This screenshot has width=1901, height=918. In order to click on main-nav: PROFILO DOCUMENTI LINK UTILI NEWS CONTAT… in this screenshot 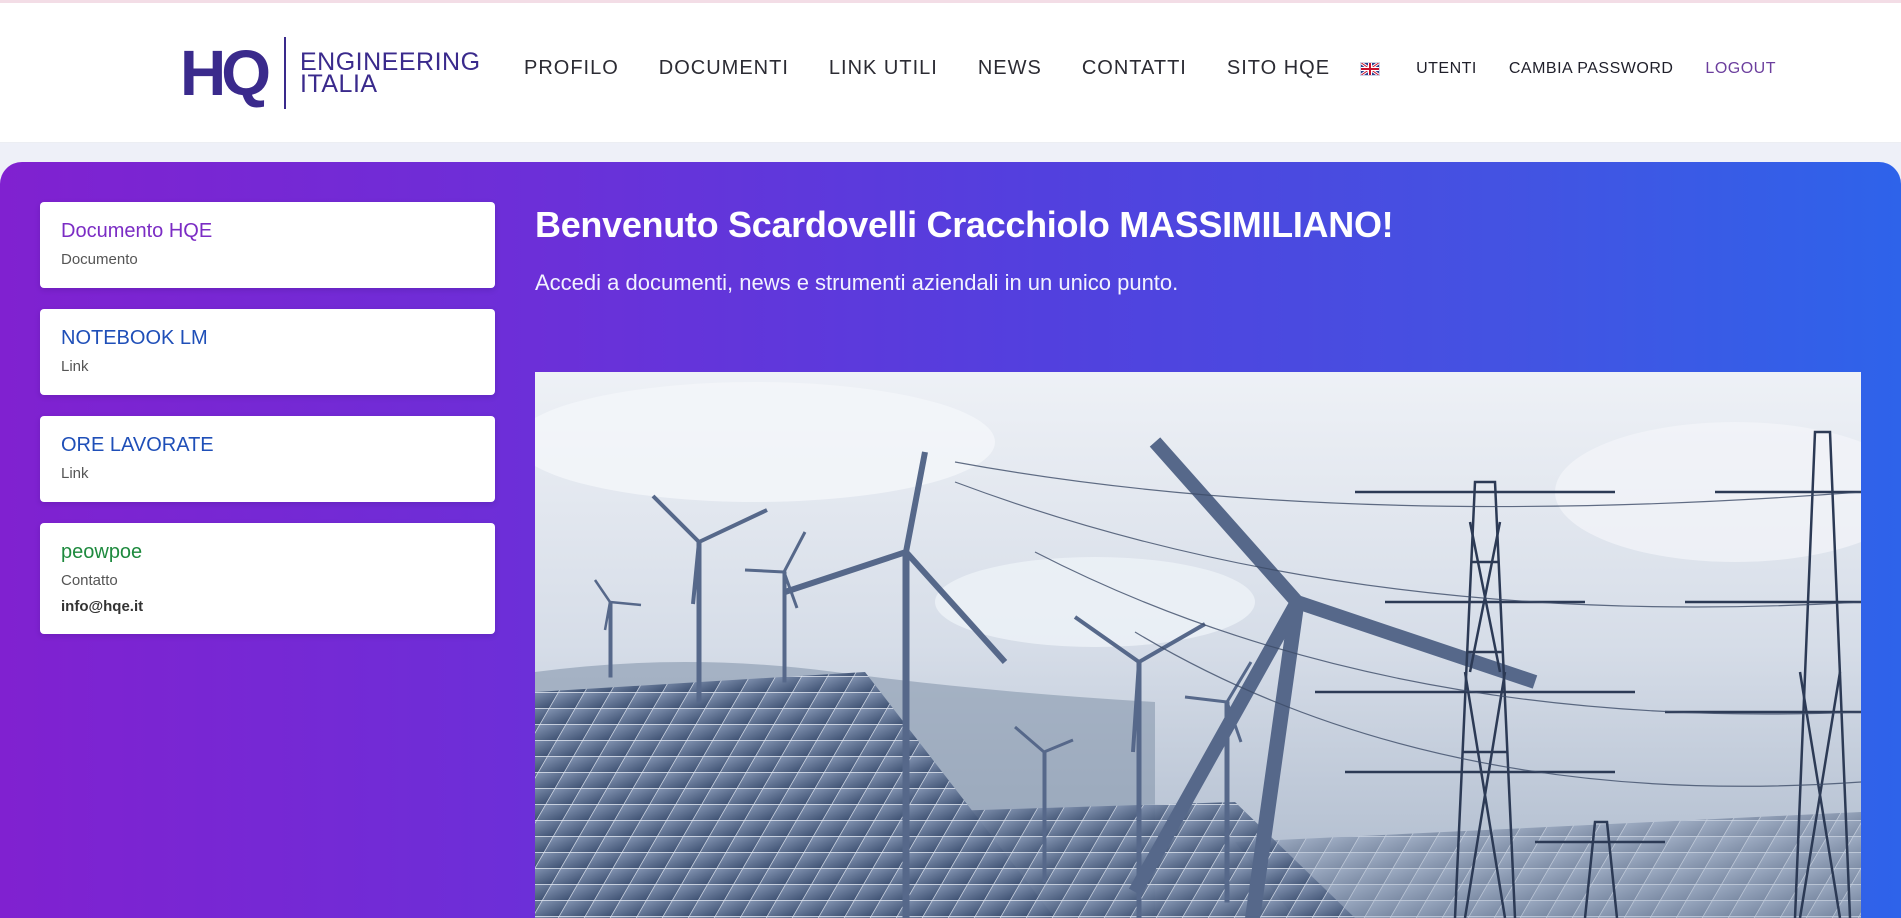, I will do `click(1150, 68)`.